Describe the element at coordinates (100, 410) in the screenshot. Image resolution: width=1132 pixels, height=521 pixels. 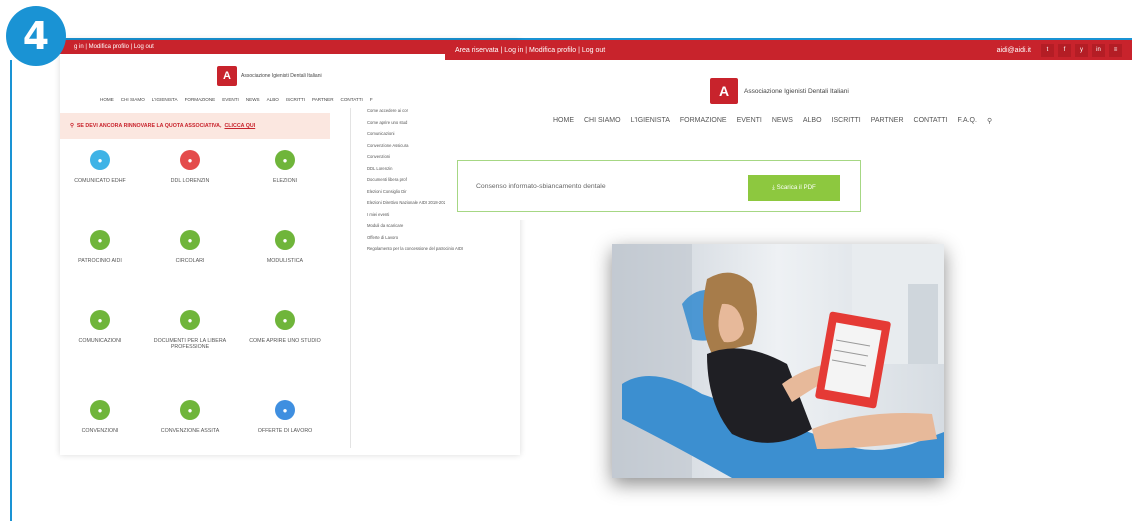
I see `link-icon: ●` at that location.